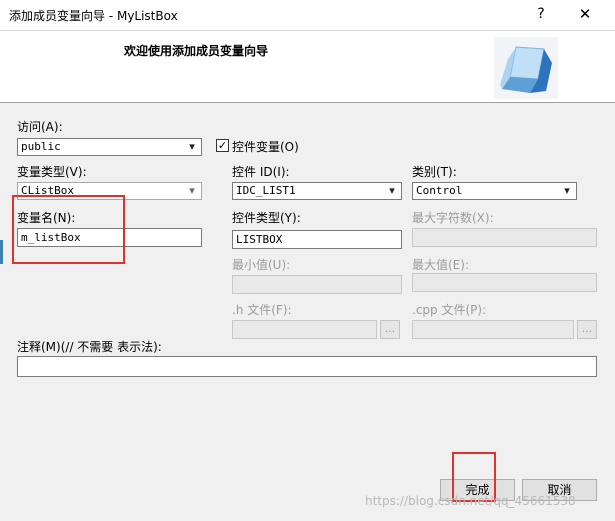 This screenshot has width=615, height=521. I want to click on max-chars-label: 最大字符数(X):, so click(453, 218).